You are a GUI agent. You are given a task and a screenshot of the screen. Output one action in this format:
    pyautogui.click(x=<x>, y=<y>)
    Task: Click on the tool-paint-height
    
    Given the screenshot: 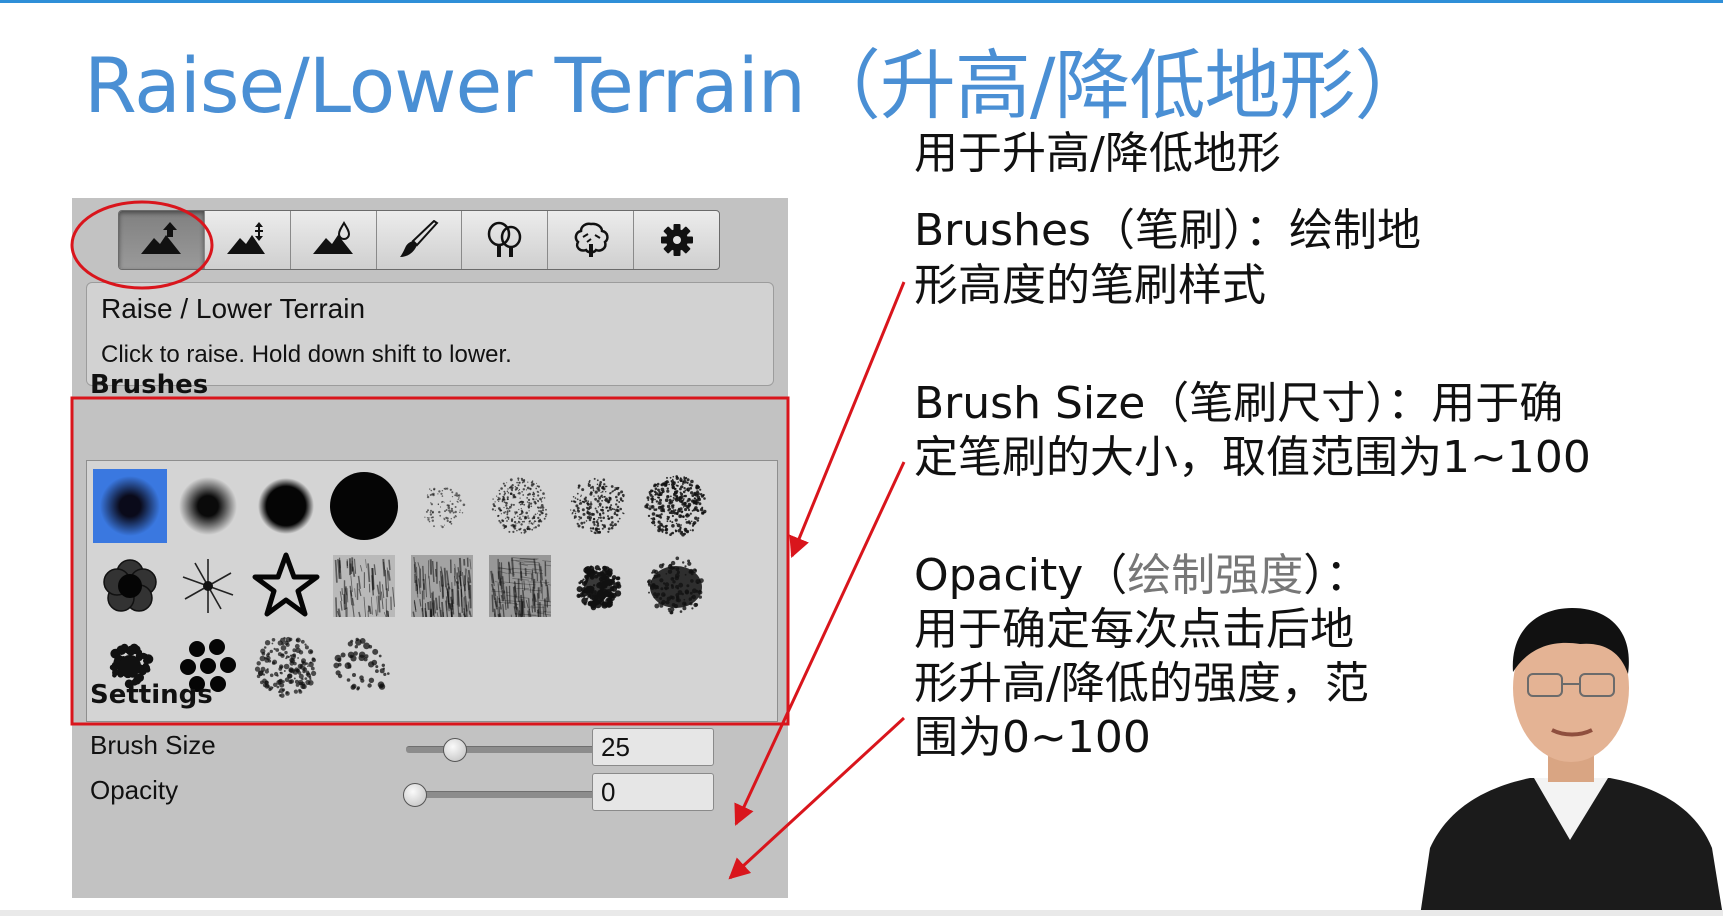 What is the action you would take?
    pyautogui.click(x=248, y=240)
    